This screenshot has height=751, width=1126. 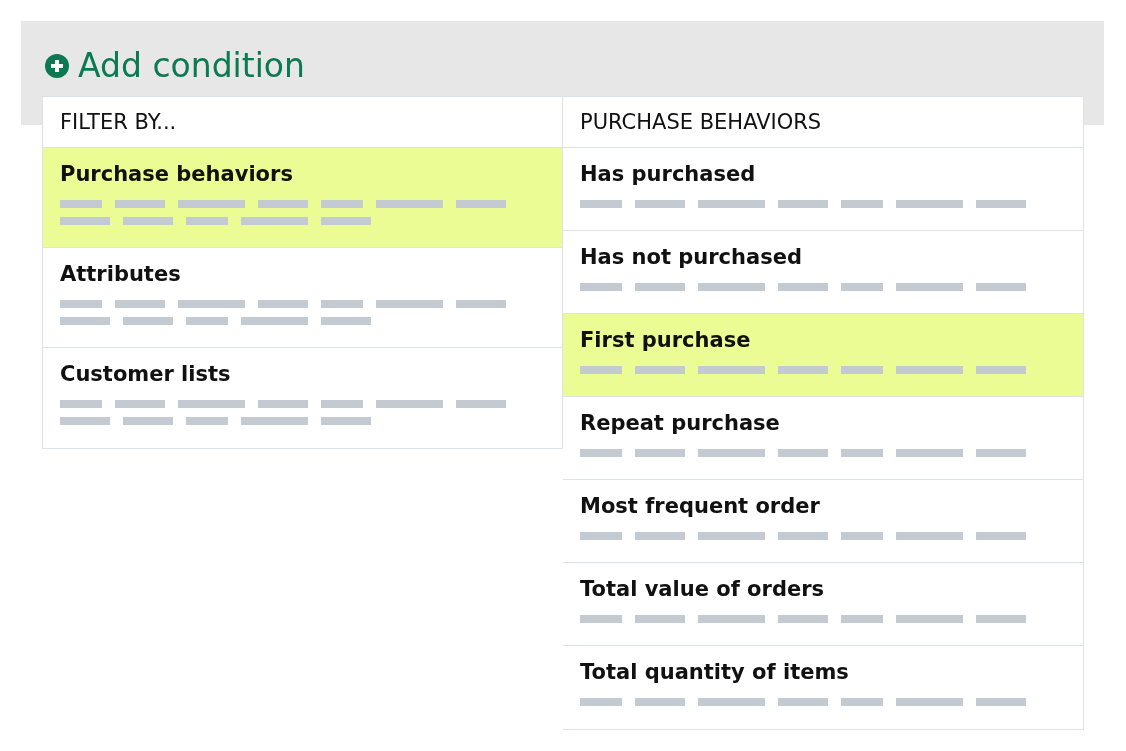 What do you see at coordinates (823, 438) in the screenshot?
I see `list-item: Repeat purchase` at bounding box center [823, 438].